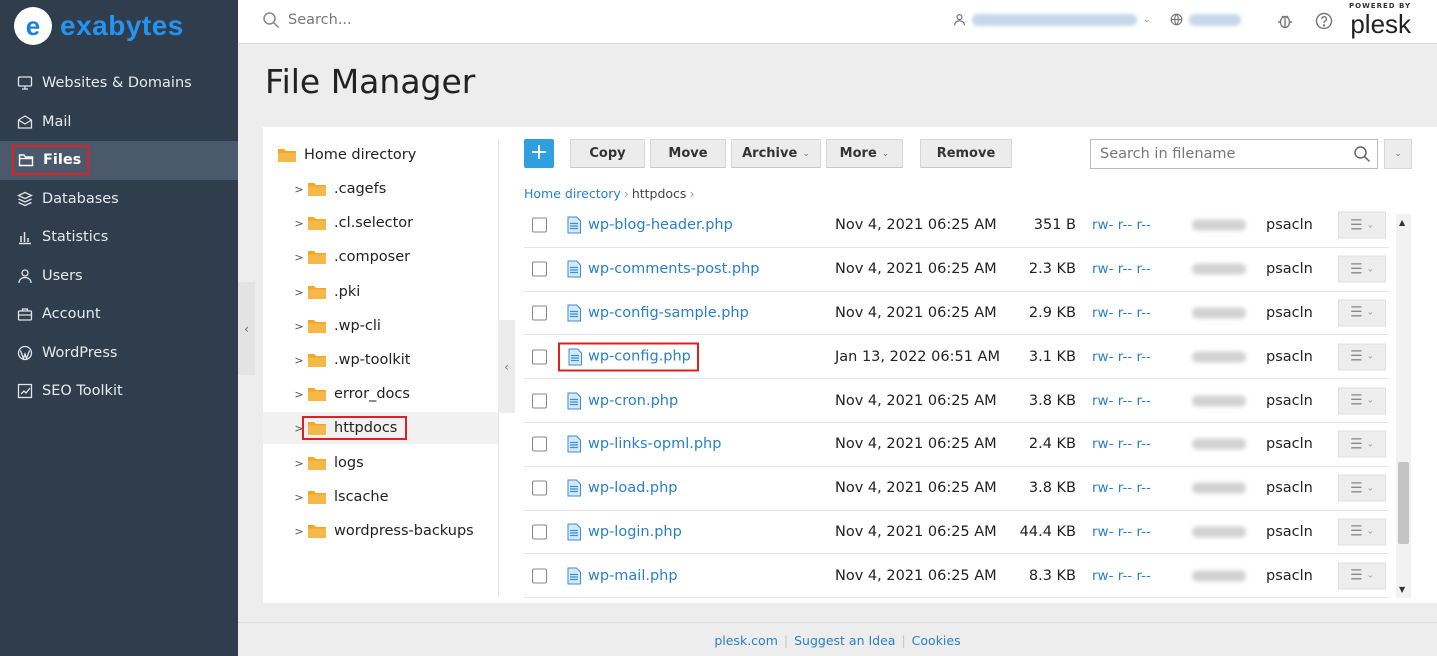  What do you see at coordinates (936, 640) in the screenshot?
I see `footer-link-cookies: Cookies` at bounding box center [936, 640].